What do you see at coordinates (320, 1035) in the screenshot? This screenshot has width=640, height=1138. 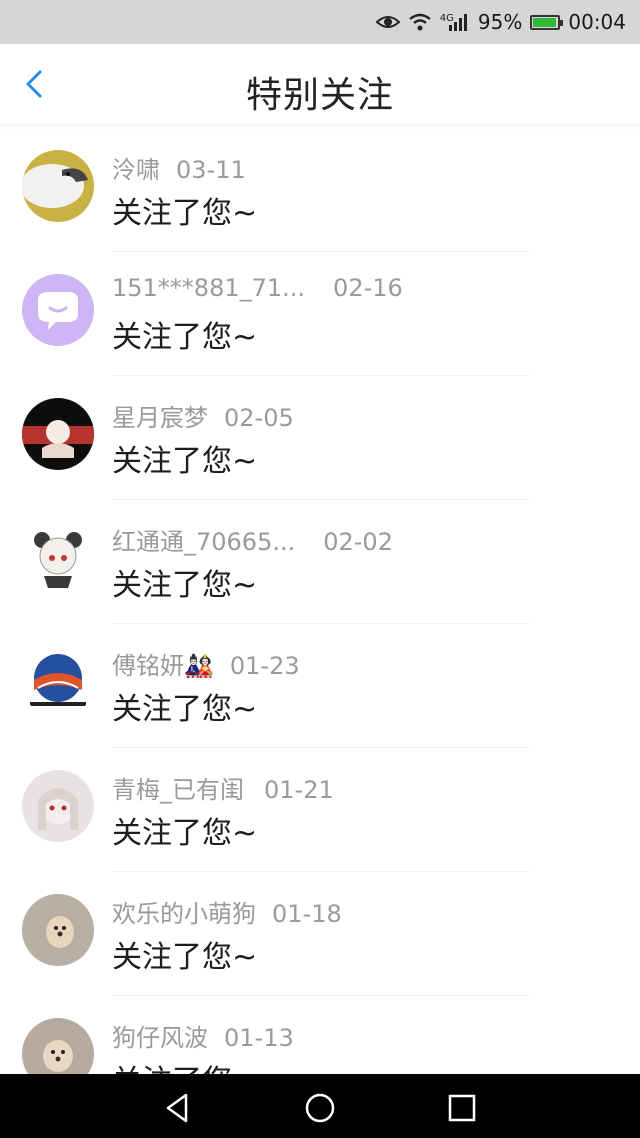 I see `list-item: 狗仔风波 01-13 关注了您~` at bounding box center [320, 1035].